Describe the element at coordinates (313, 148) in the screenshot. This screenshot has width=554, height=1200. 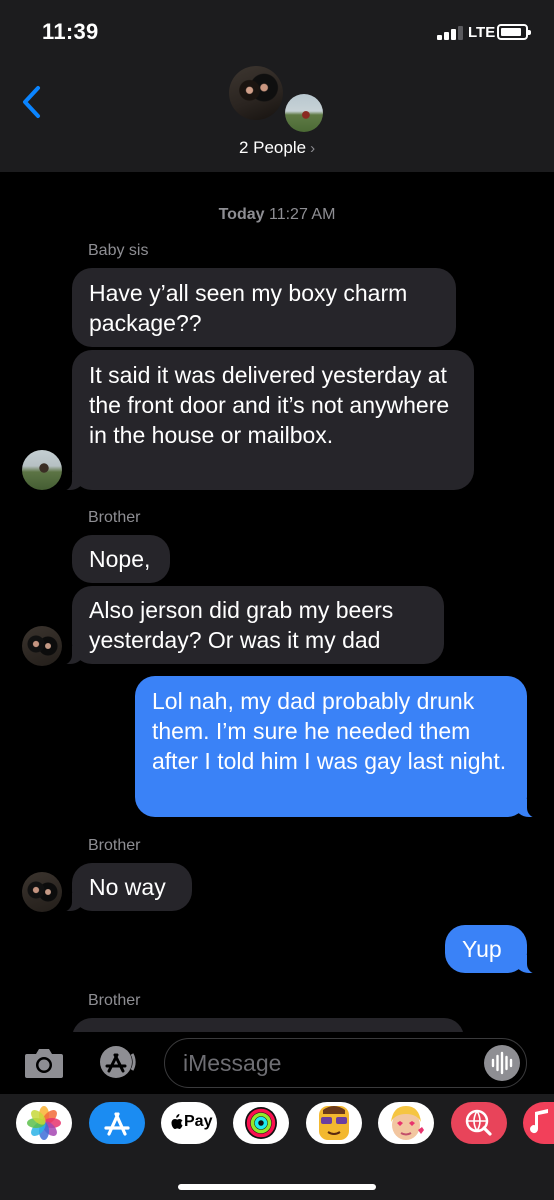
I see `chevron-right-icon: ›` at that location.